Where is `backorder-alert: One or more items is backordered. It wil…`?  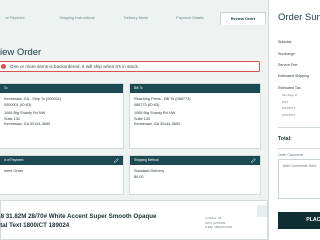 backorder-alert: One or more items is backordered. It wil… is located at coordinates (130, 66).